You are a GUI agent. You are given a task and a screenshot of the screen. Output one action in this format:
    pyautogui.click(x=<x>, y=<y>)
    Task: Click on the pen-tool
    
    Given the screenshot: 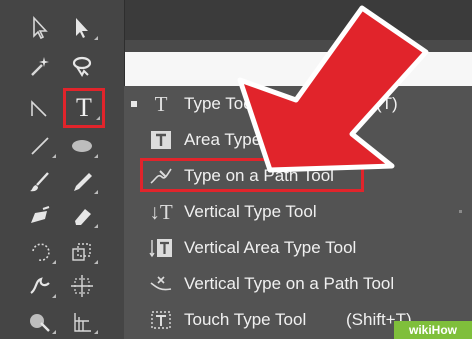 What is the action you would take?
    pyautogui.click(x=40, y=108)
    